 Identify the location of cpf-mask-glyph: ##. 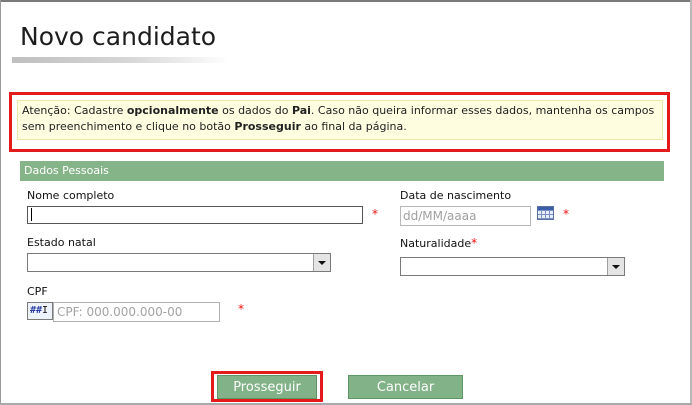
(36, 310).